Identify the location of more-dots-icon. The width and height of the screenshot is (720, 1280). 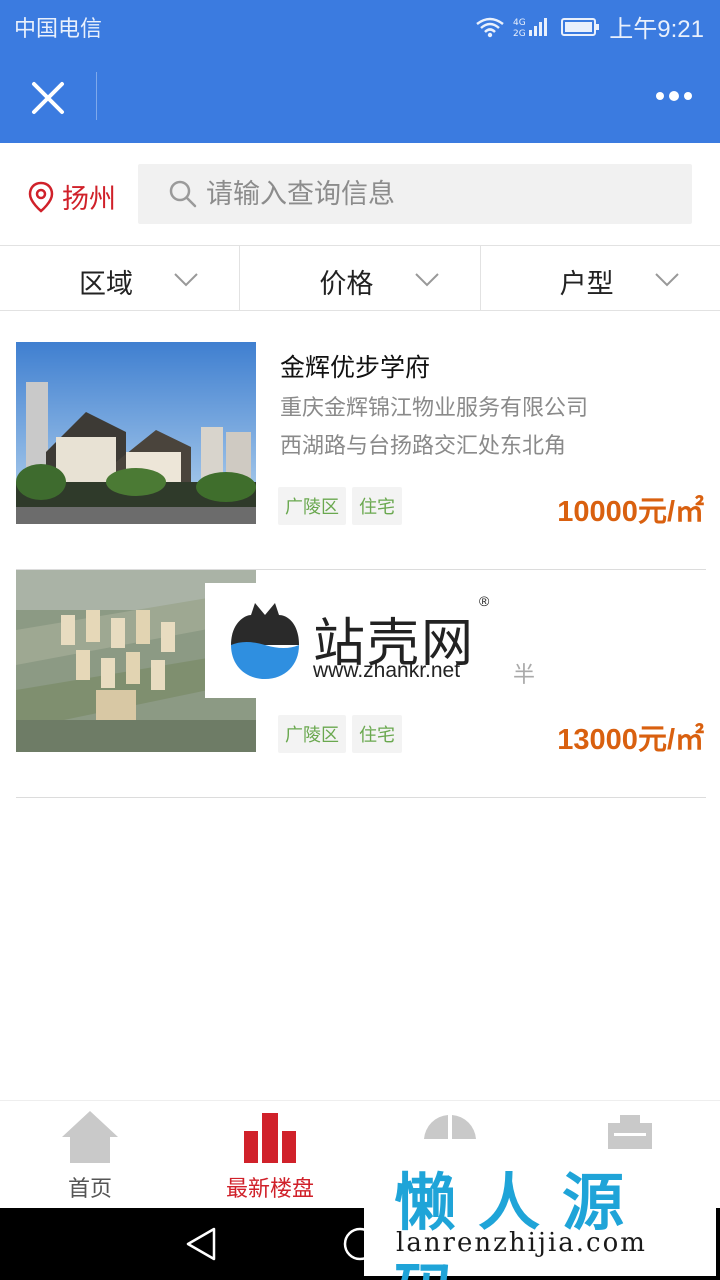
(674, 96).